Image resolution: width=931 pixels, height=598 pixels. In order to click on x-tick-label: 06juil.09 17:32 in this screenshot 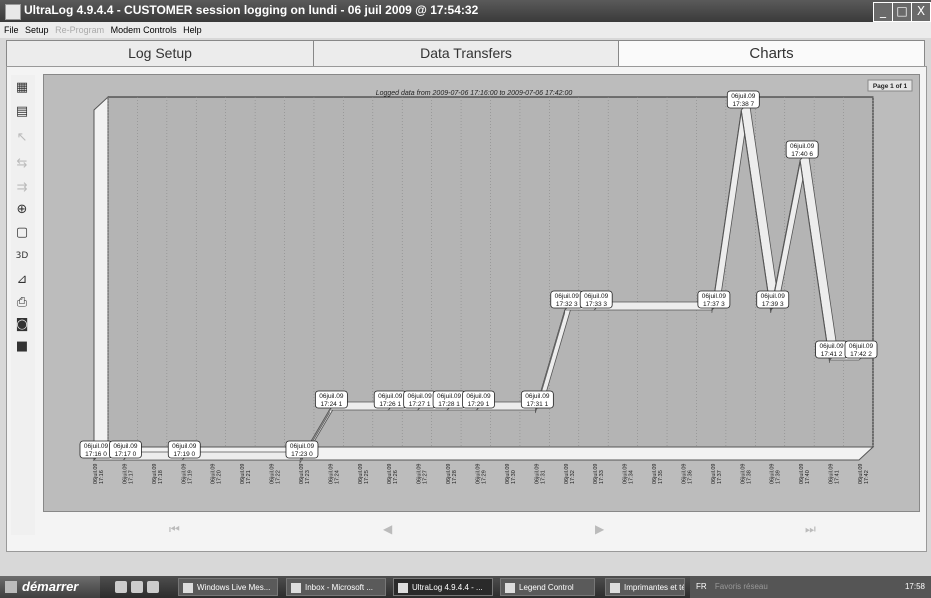, I will do `click(570, 474)`.